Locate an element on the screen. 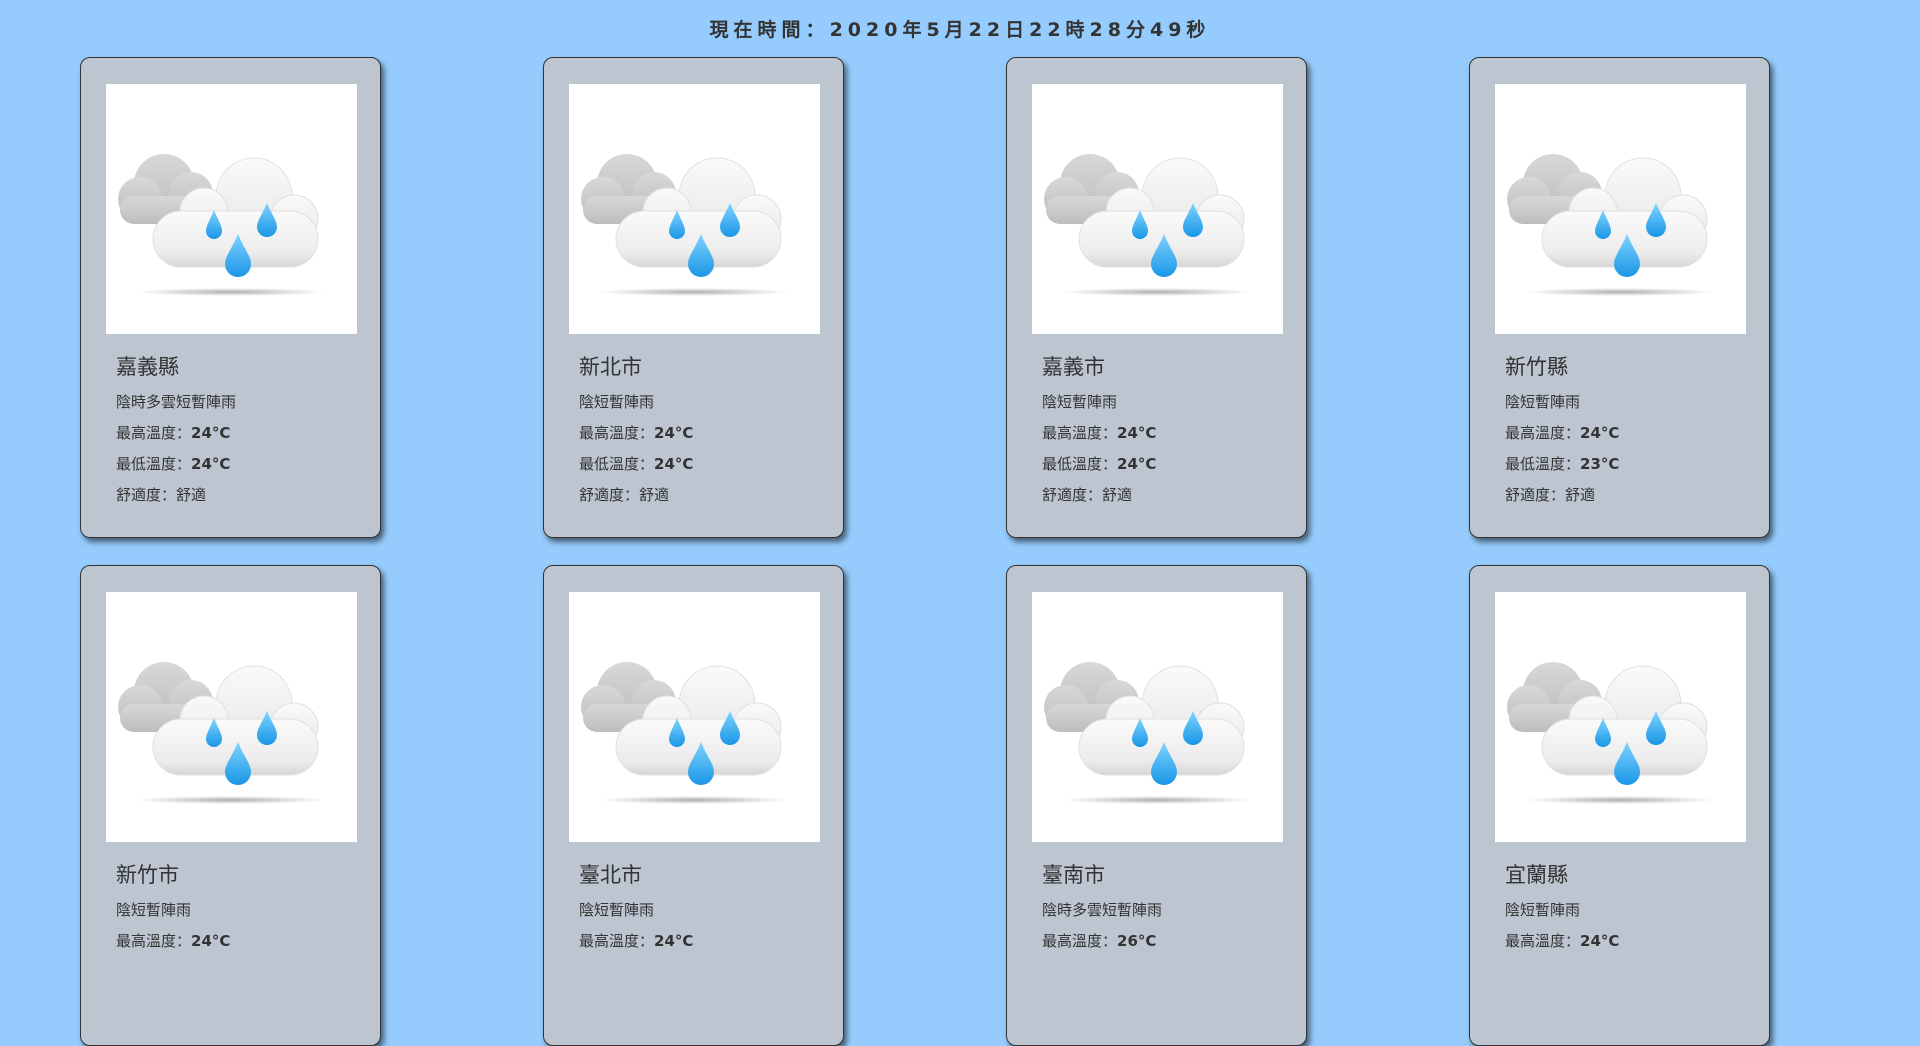 This screenshot has width=1920, height=1046. city-name: 新竹市 is located at coordinates (147, 875).